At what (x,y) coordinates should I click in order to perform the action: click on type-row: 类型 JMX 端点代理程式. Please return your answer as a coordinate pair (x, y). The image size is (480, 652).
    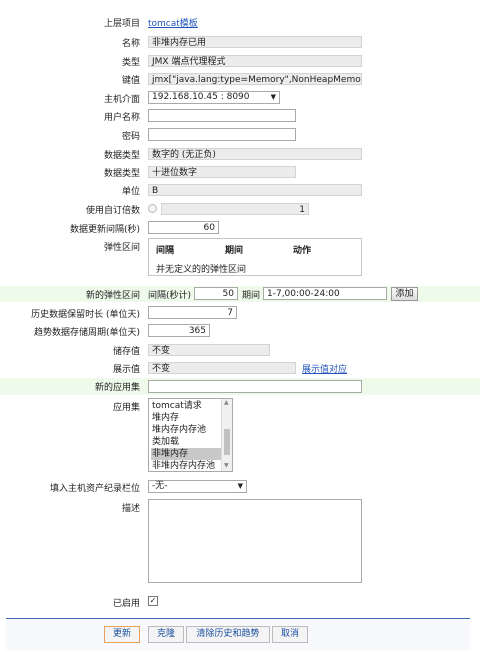
    Looking at the image, I should click on (240, 61).